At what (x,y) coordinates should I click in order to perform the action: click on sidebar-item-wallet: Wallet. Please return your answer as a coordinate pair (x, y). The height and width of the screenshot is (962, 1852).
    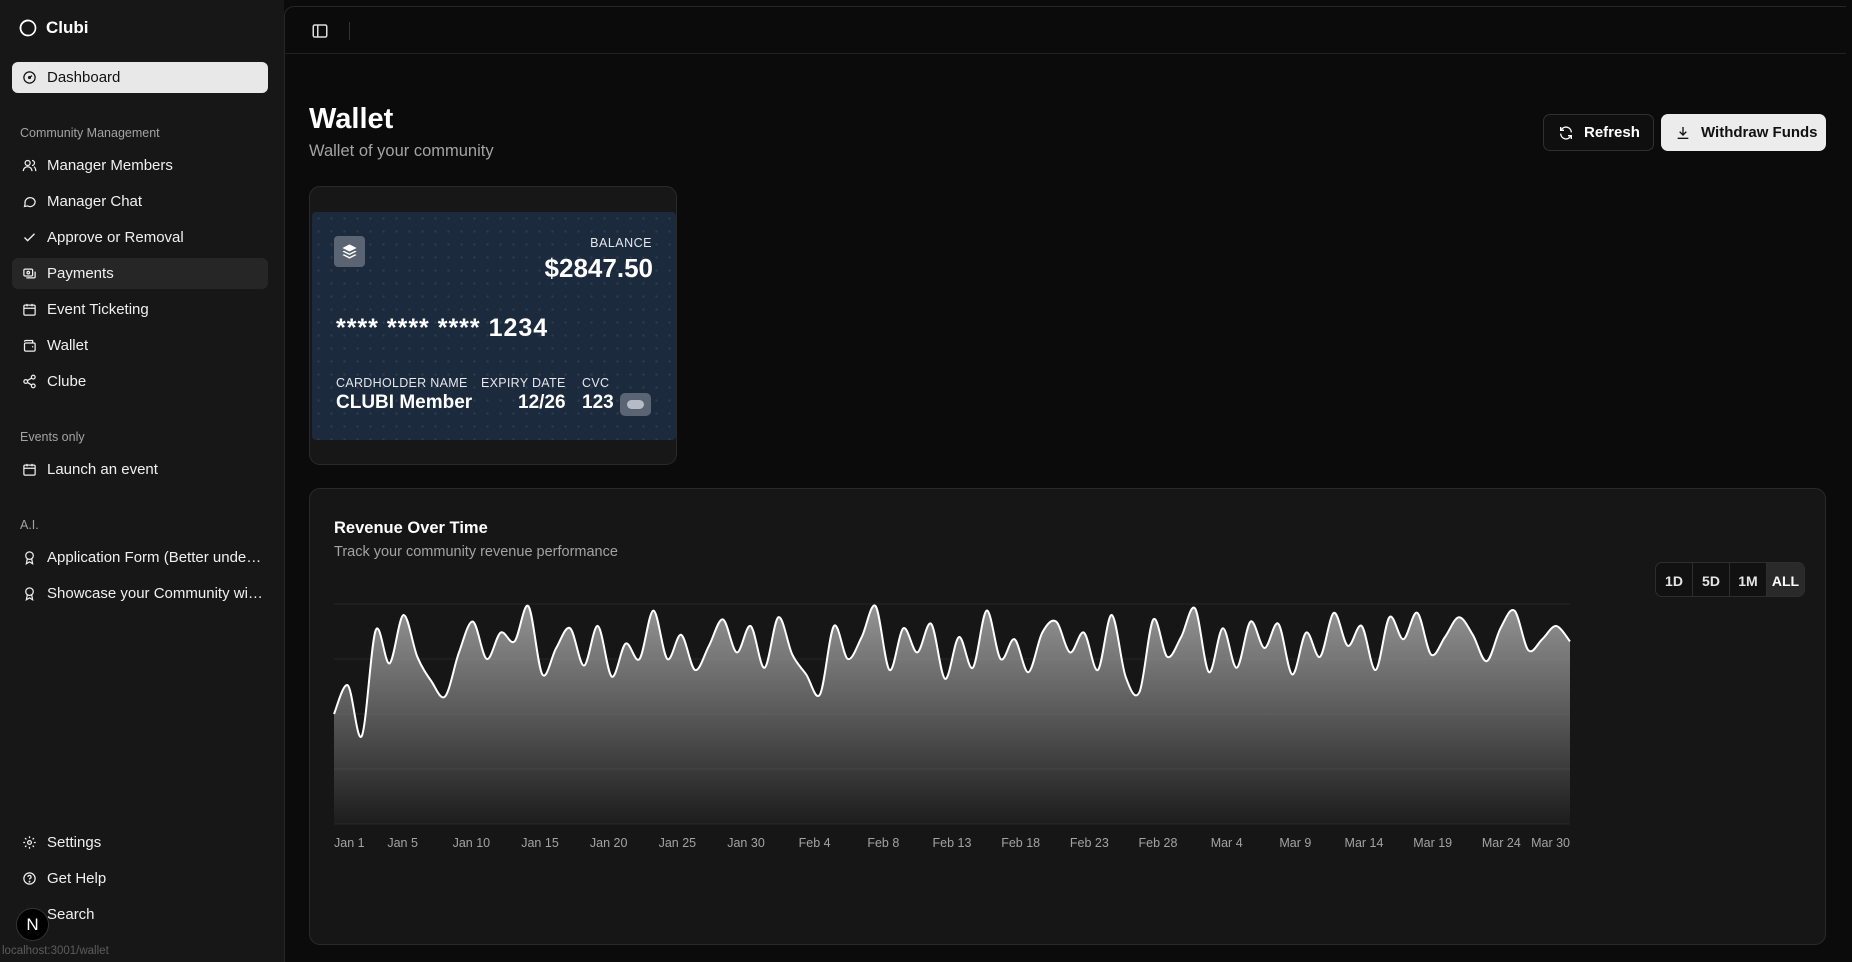
    Looking at the image, I should click on (140, 345).